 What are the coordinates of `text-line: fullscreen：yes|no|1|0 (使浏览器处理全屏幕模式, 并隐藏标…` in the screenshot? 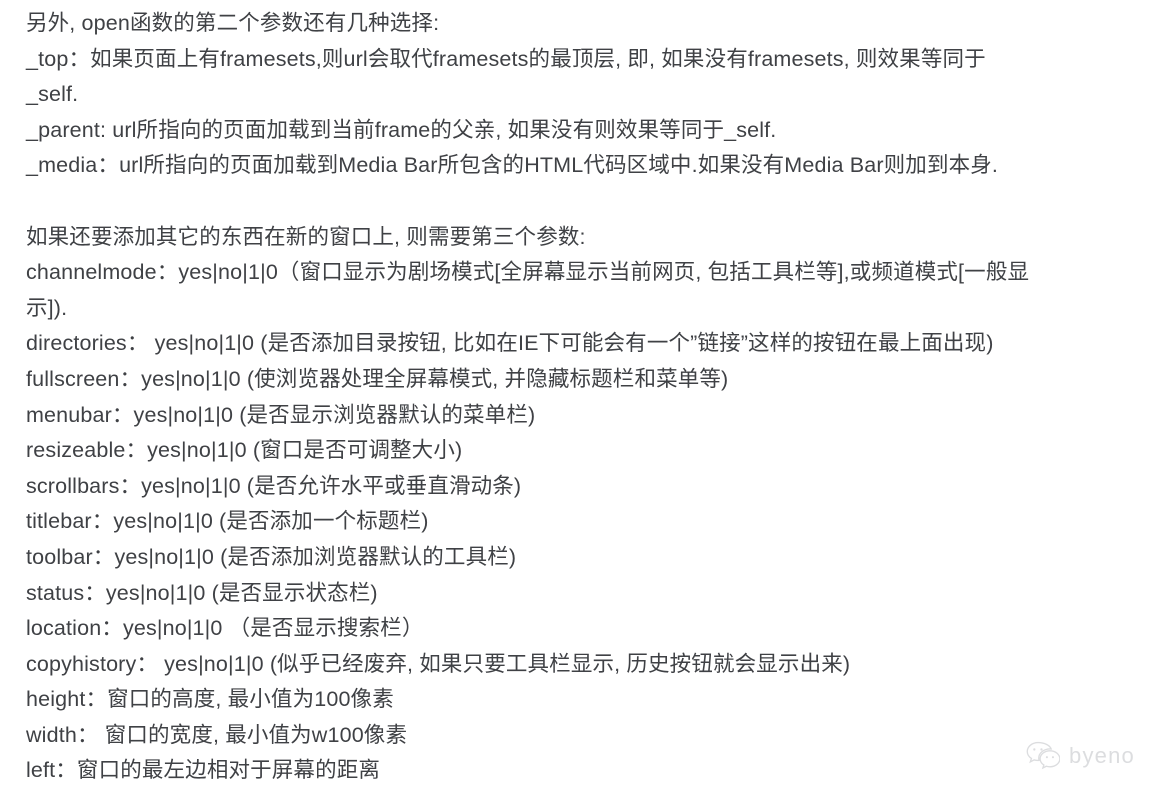 It's located at (377, 378).